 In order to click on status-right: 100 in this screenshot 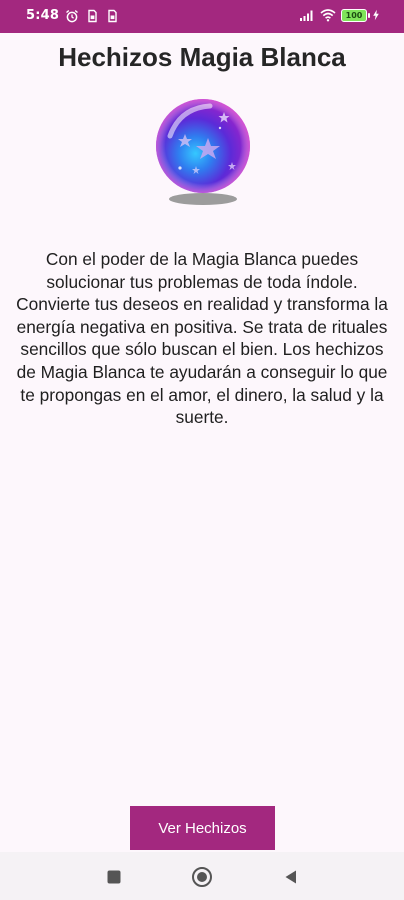, I will do `click(339, 15)`.